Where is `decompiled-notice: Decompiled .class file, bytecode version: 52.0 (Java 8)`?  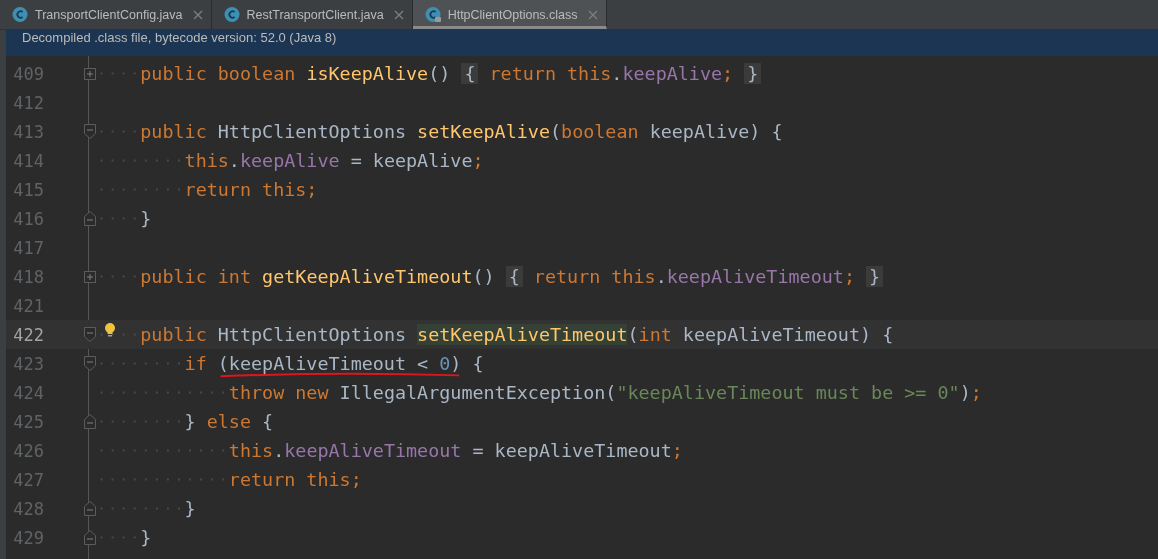
decompiled-notice: Decompiled .class file, bytecode version: 52.0 (Java 8) is located at coordinates (579, 43).